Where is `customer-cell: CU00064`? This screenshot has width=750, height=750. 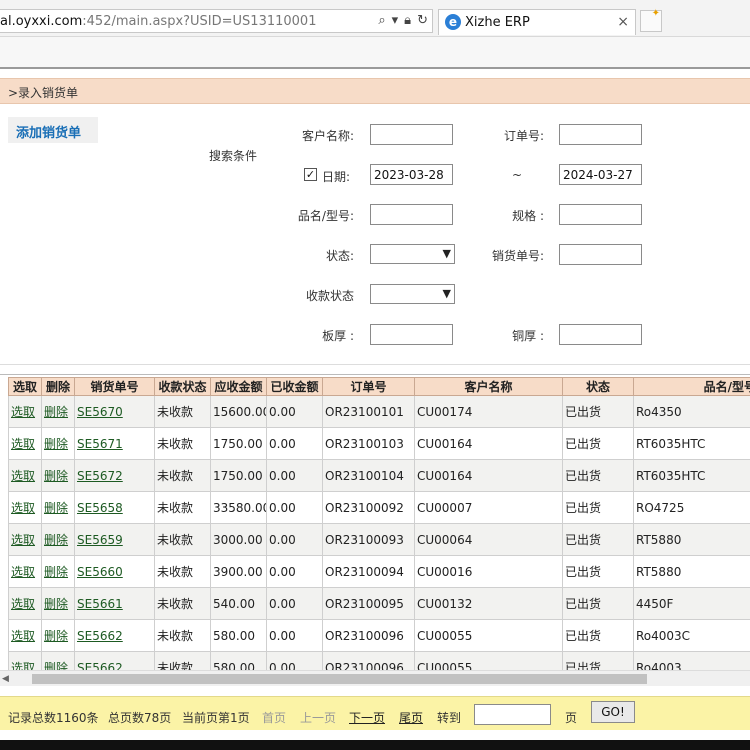 customer-cell: CU00064 is located at coordinates (445, 539).